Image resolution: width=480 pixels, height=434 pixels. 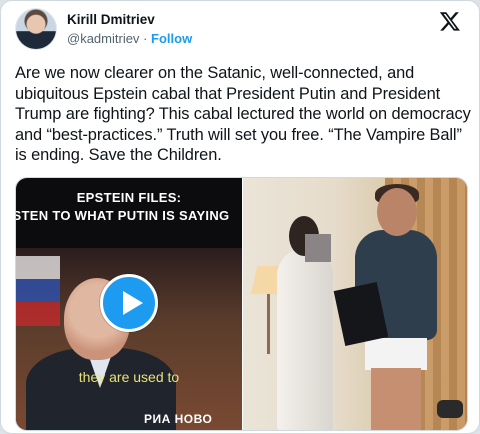 I want to click on video-watermark: РИА НОВО, so click(x=178, y=419).